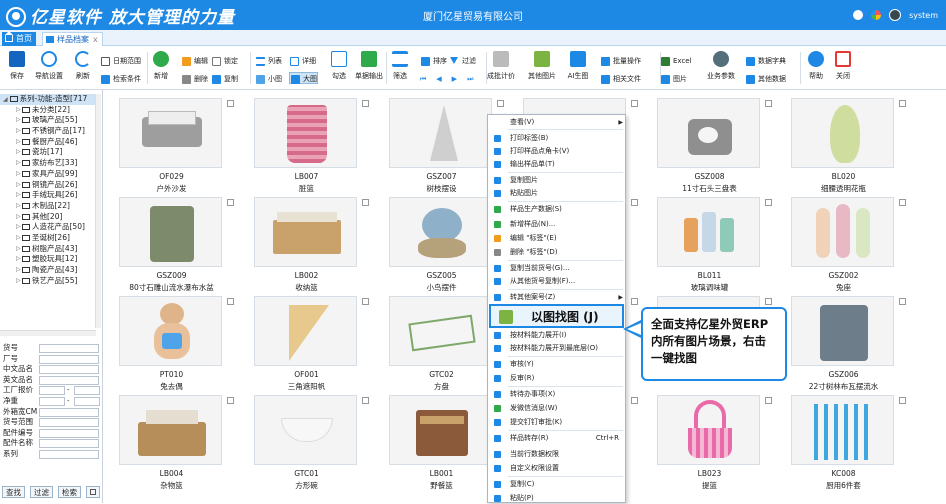 The height and width of the screenshot is (504, 946). What do you see at coordinates (50, 142) in the screenshot?
I see `tree-item: ▷ 餐厨产品[46]` at bounding box center [50, 142].